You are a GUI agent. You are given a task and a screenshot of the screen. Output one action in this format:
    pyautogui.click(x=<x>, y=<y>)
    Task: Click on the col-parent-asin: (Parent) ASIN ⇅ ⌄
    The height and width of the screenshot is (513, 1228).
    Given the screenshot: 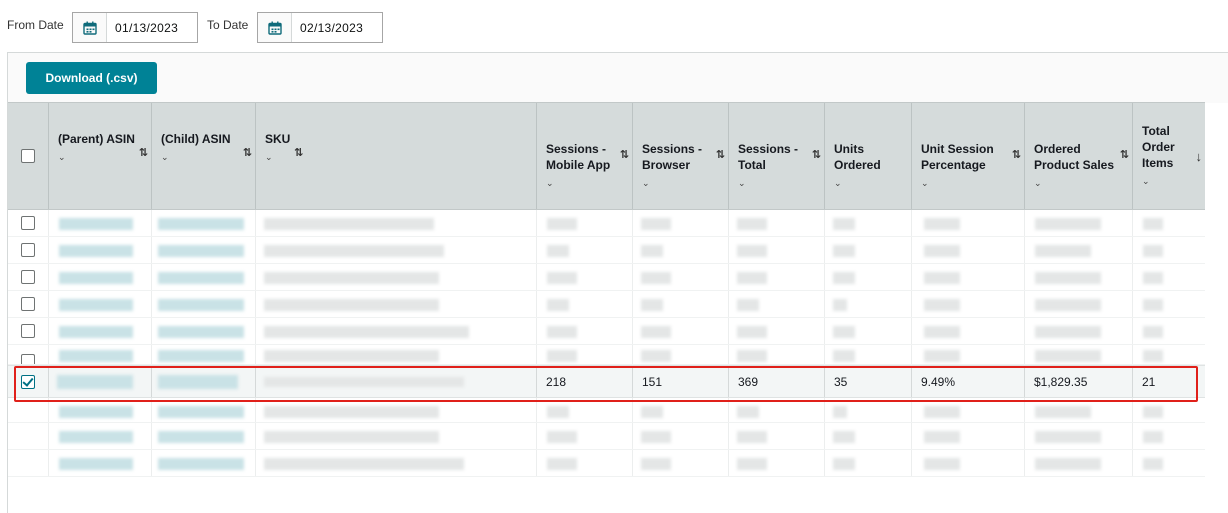 What is the action you would take?
    pyautogui.click(x=100, y=156)
    